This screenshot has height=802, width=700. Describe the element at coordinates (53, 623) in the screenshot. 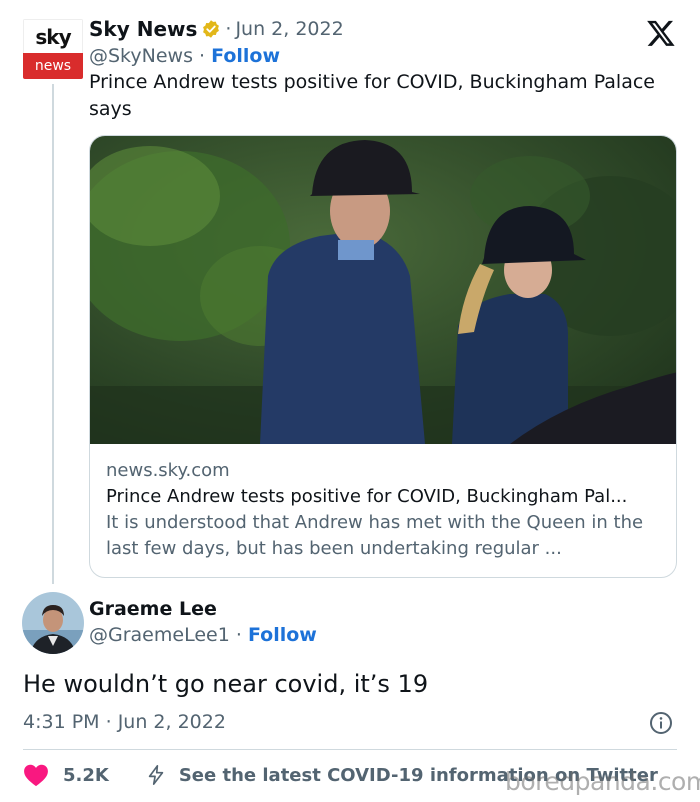

I see `reply-avatar` at that location.